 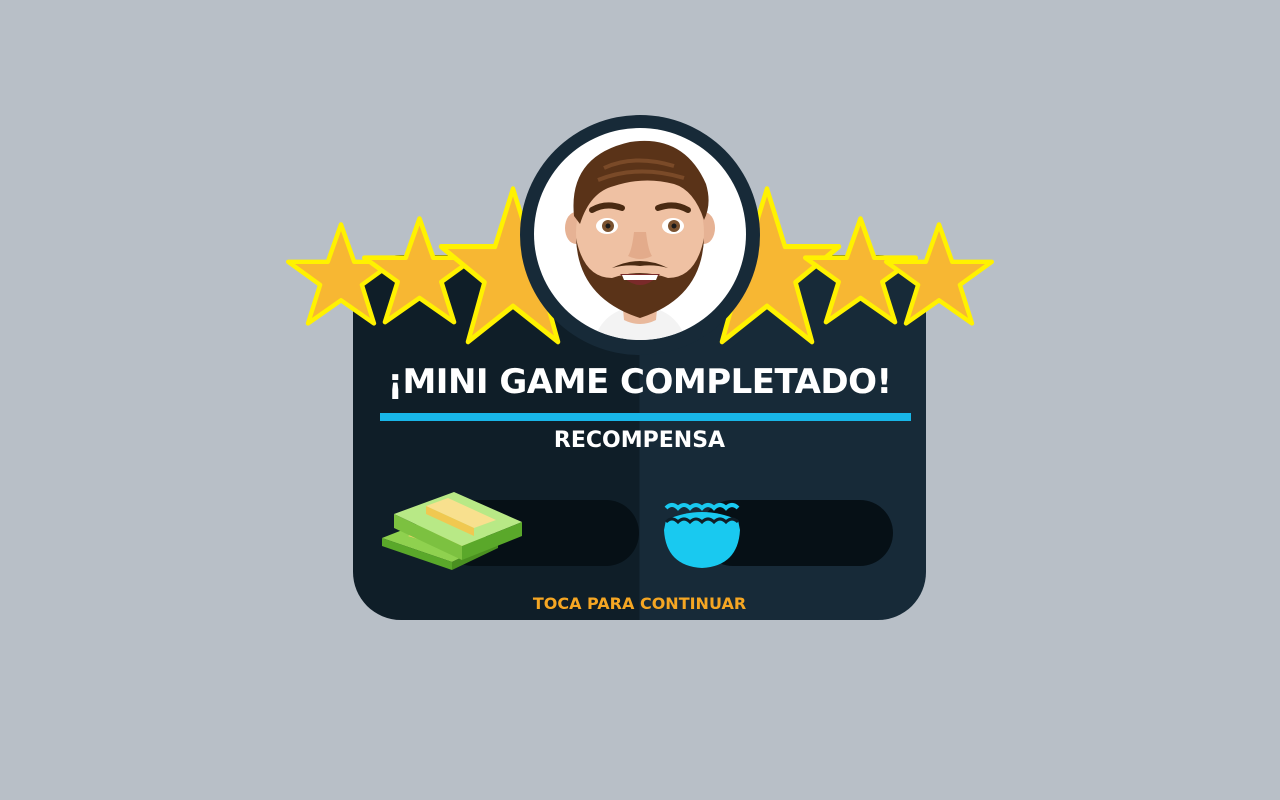 I want to click on cash-stack-icon, so click(x=452, y=531).